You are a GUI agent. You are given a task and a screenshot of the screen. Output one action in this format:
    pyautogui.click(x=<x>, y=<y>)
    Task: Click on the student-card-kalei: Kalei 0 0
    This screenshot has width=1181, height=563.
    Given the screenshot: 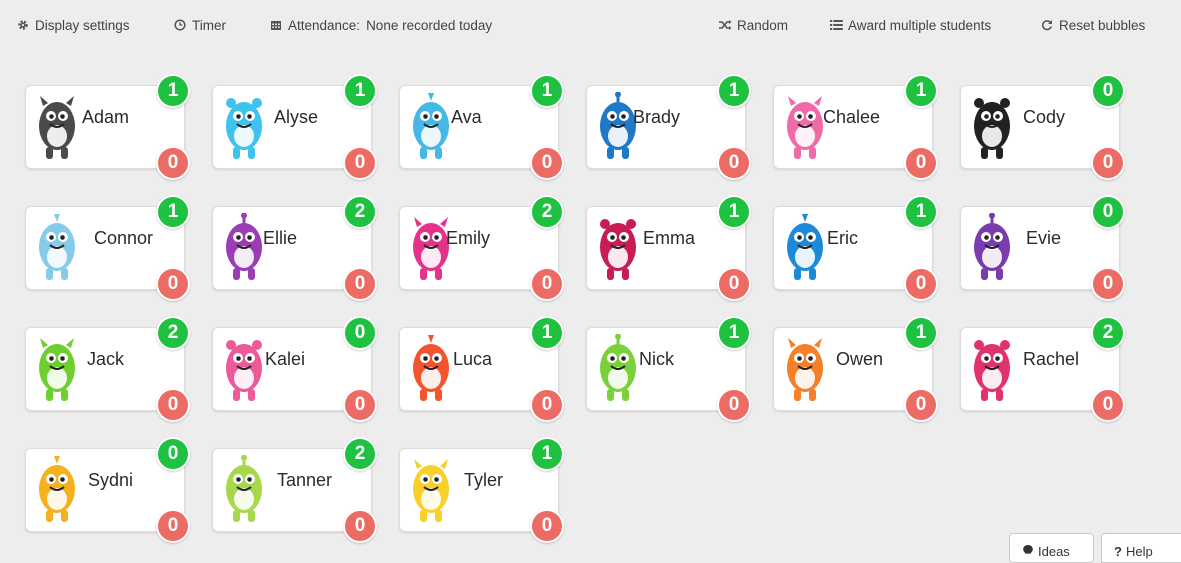 What is the action you would take?
    pyautogui.click(x=294, y=369)
    